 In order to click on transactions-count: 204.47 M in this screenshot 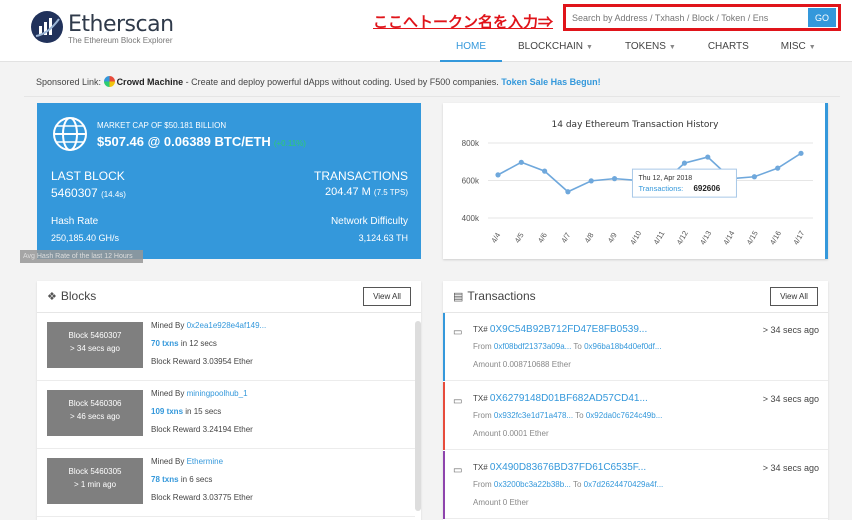, I will do `click(348, 192)`.